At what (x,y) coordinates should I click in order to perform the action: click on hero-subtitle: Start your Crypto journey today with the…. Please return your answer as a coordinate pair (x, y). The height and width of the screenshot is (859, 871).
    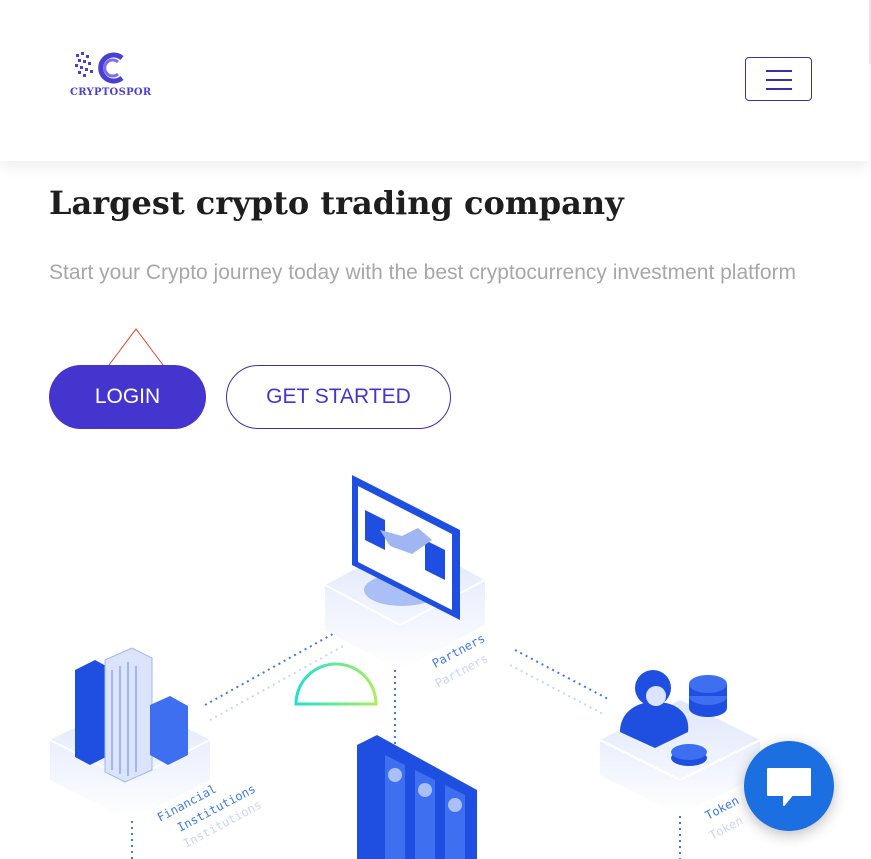
    Looking at the image, I should click on (422, 272).